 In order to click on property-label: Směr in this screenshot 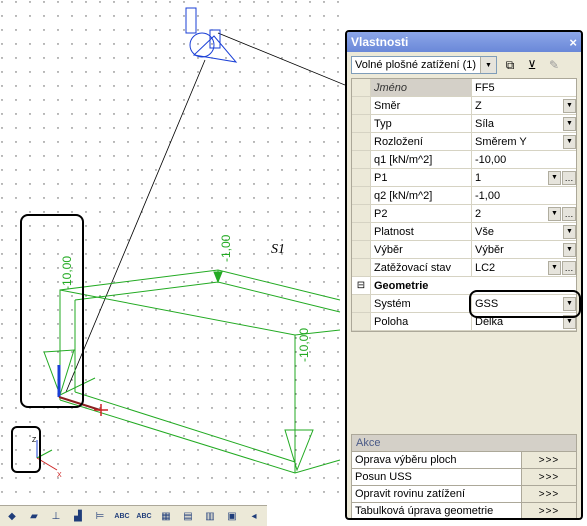, I will do `click(421, 105)`.